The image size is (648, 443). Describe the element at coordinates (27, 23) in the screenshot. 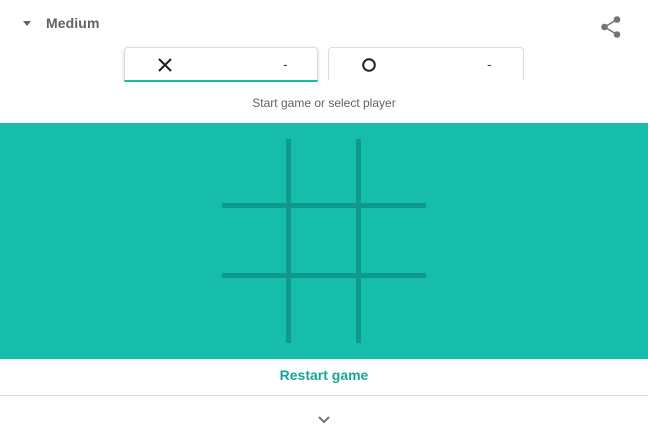

I see `caret-down-icon` at that location.